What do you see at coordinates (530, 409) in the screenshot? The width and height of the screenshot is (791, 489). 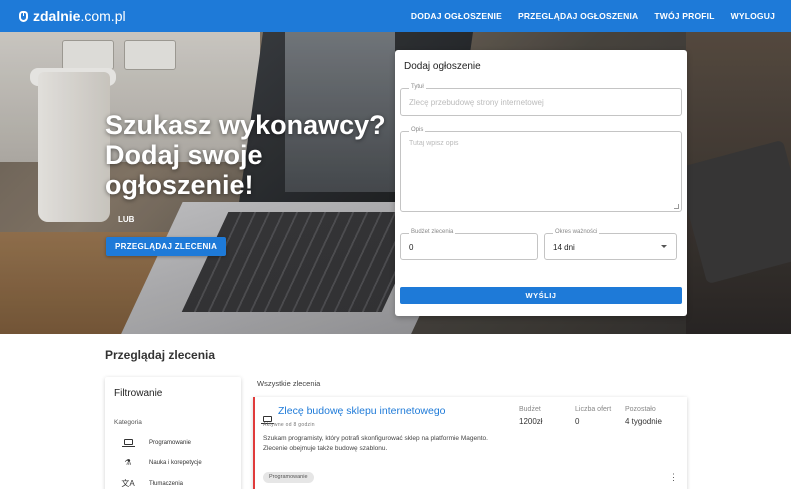 I see `job-budget-label: Budżet` at bounding box center [530, 409].